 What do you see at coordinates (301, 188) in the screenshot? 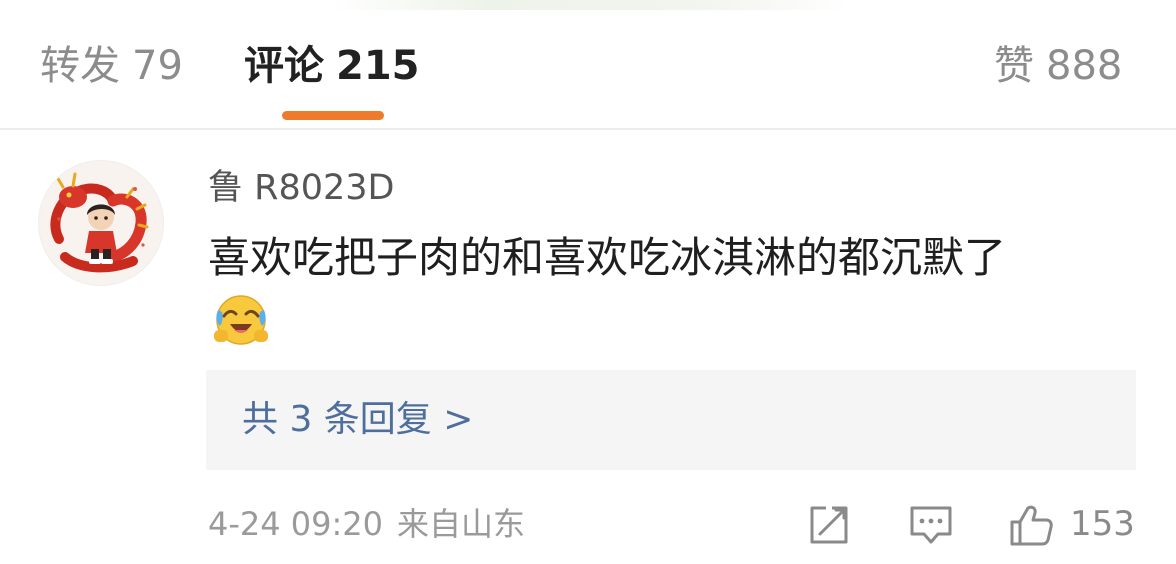
I see `comment-username: 鲁 R8023D` at bounding box center [301, 188].